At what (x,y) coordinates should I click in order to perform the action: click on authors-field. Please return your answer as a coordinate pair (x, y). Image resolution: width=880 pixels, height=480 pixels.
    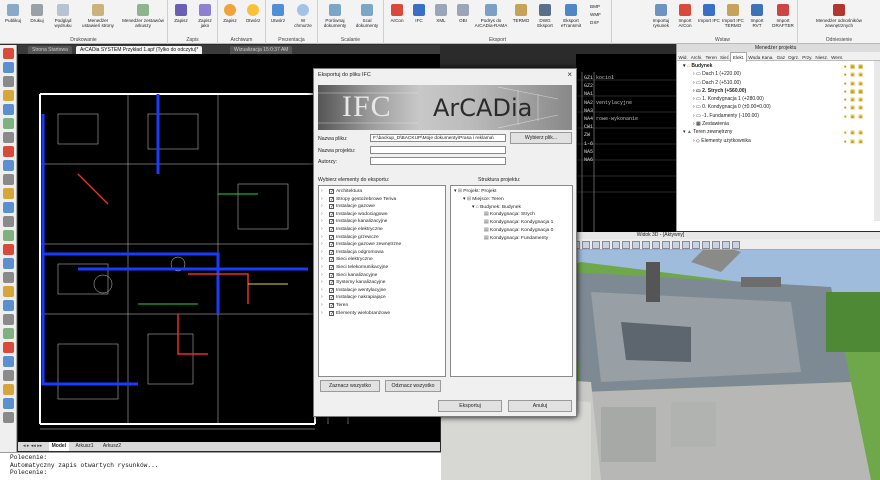
    Looking at the image, I should click on (438, 161).